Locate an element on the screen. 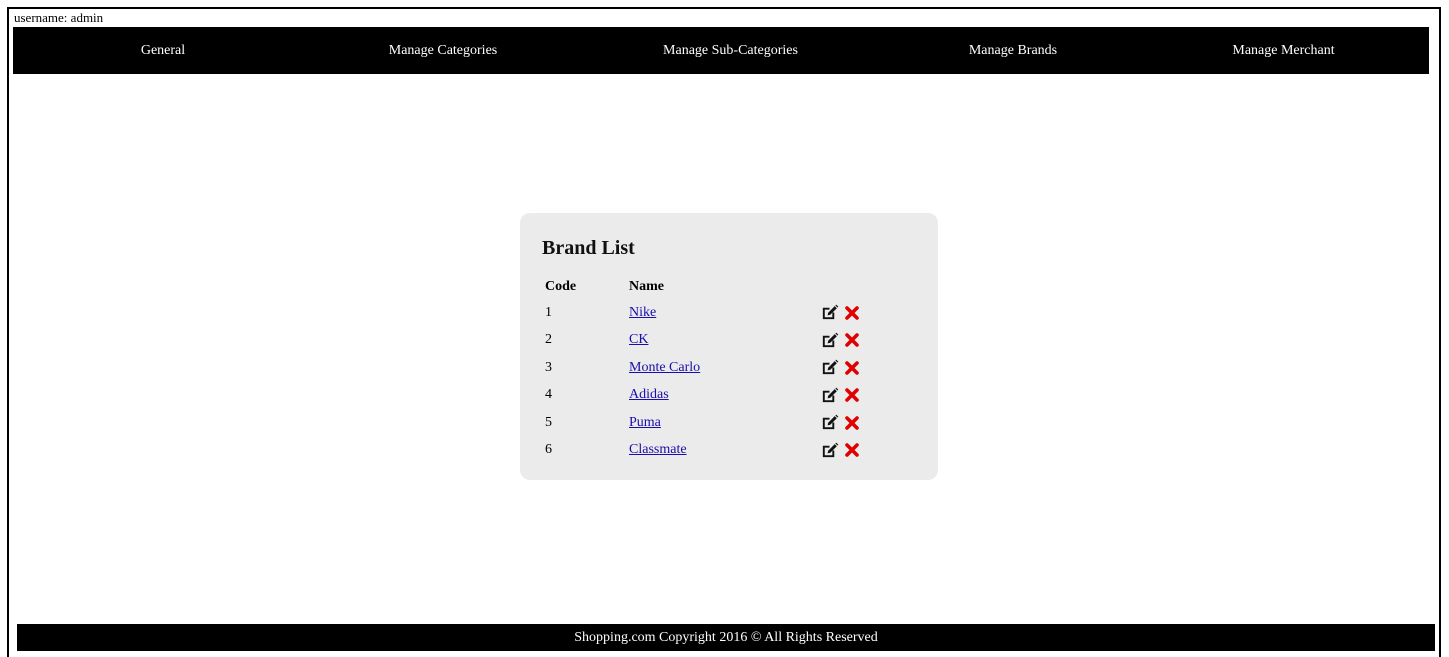 This screenshot has width=1449, height=657. brand-list-title: Brand List is located at coordinates (588, 248).